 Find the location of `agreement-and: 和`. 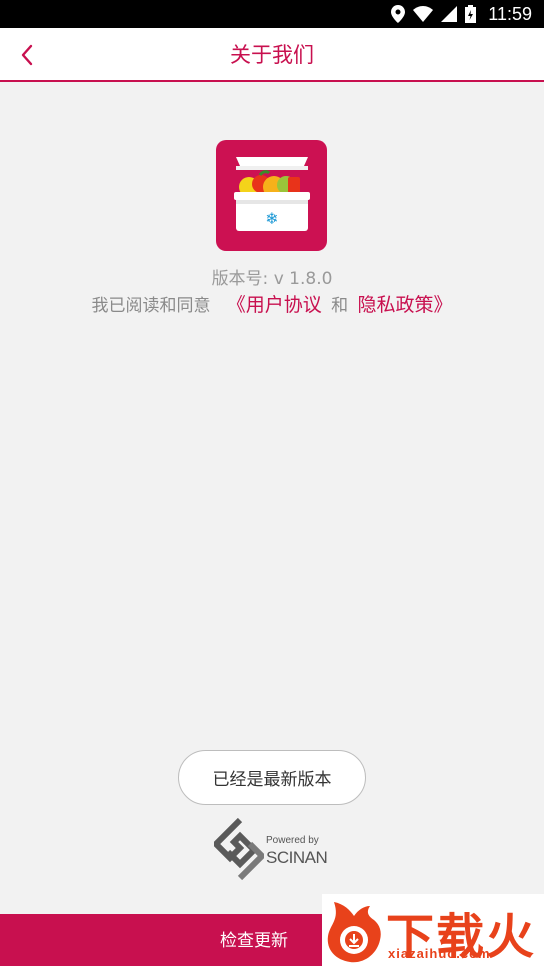

agreement-and: 和 is located at coordinates (340, 306).